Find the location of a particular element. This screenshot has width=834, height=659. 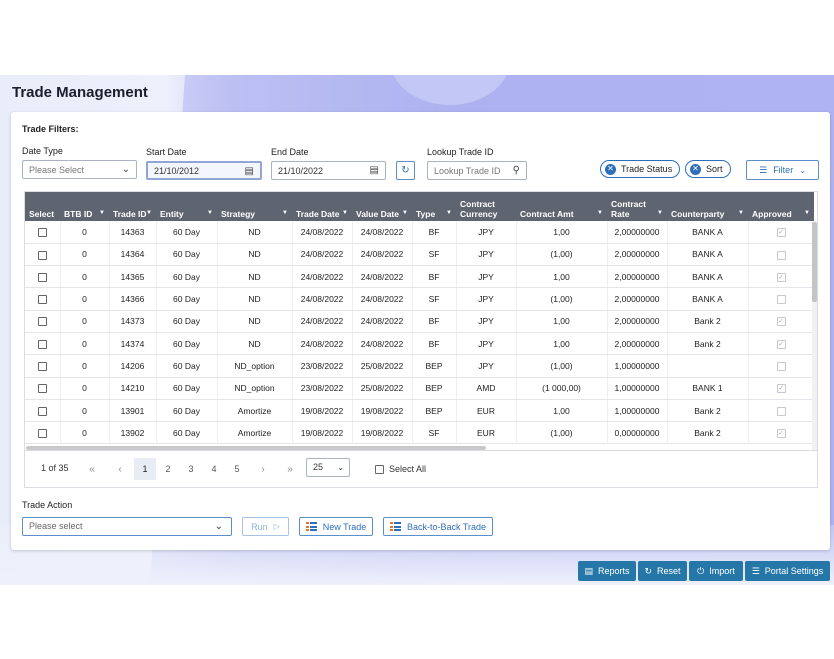

col-header-strategy: Strategy ▼ is located at coordinates (254, 206).